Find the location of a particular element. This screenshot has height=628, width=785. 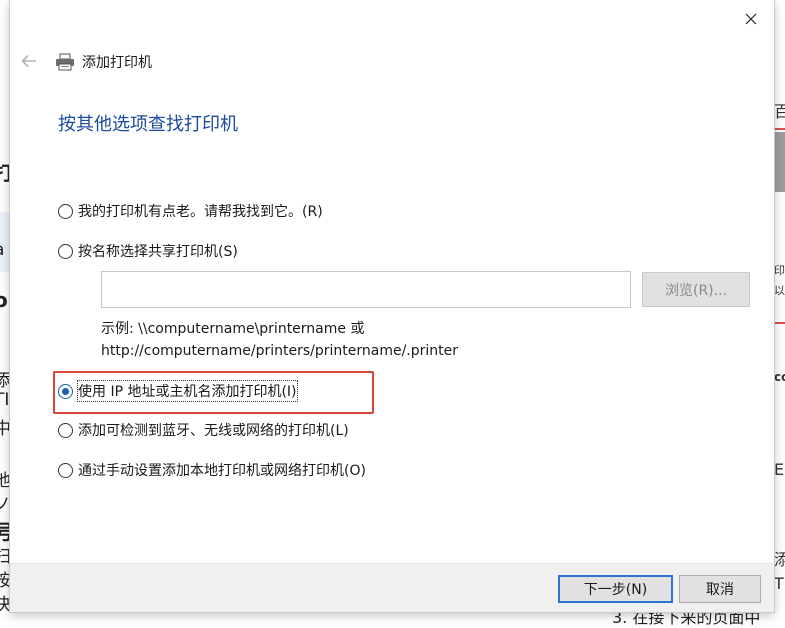

option-label: 添加可检测到蓝牙、无线或网络的打印机(L) is located at coordinates (213, 431).